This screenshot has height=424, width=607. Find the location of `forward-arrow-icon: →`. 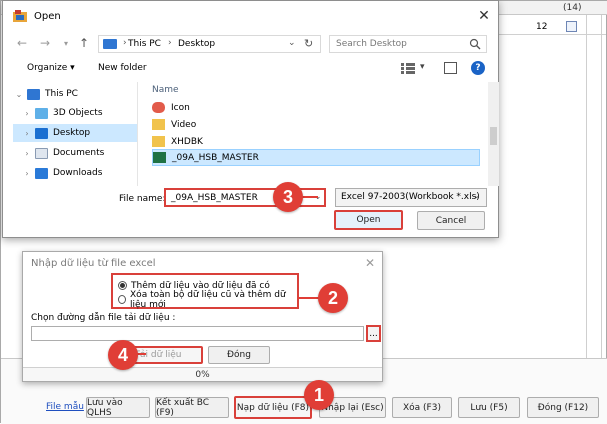

forward-arrow-icon: → is located at coordinates (45, 43).